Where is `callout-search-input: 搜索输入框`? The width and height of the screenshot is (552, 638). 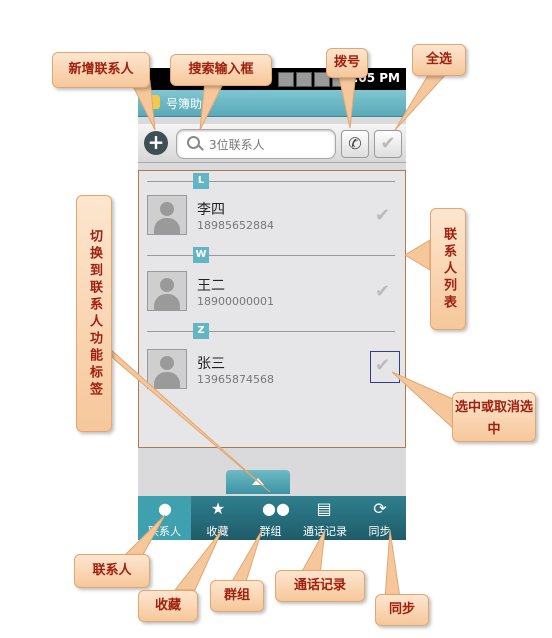
callout-search-input: 搜索输入框 is located at coordinates (221, 70).